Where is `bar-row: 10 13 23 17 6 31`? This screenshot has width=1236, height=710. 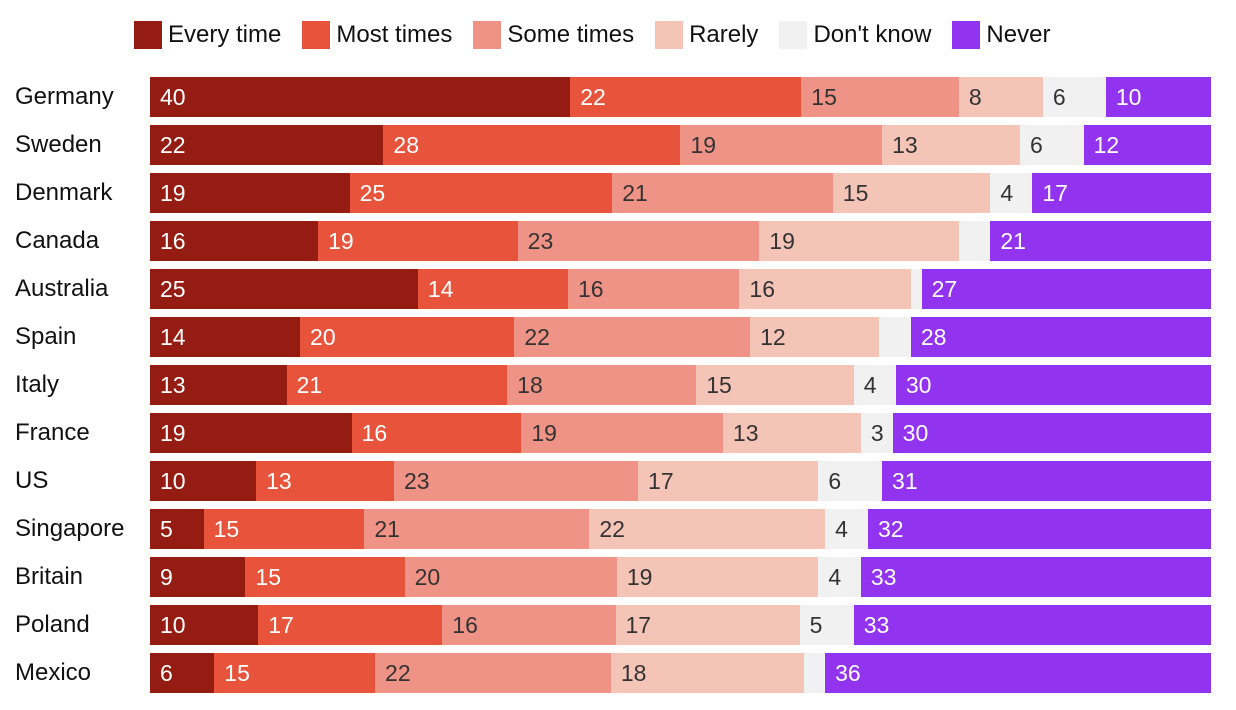
bar-row: 10 13 23 17 6 31 is located at coordinates (680, 481).